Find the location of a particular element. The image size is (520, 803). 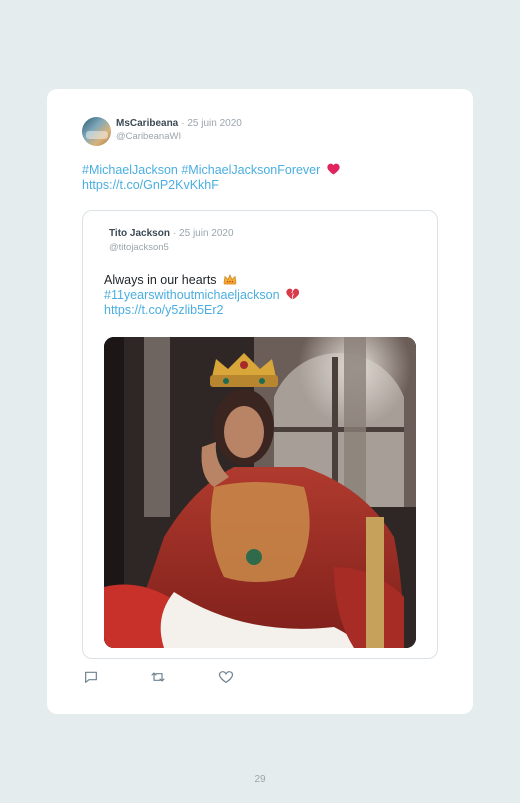

quoted-link: https://t.co/y5zlib5Er2 is located at coordinates (201, 310).